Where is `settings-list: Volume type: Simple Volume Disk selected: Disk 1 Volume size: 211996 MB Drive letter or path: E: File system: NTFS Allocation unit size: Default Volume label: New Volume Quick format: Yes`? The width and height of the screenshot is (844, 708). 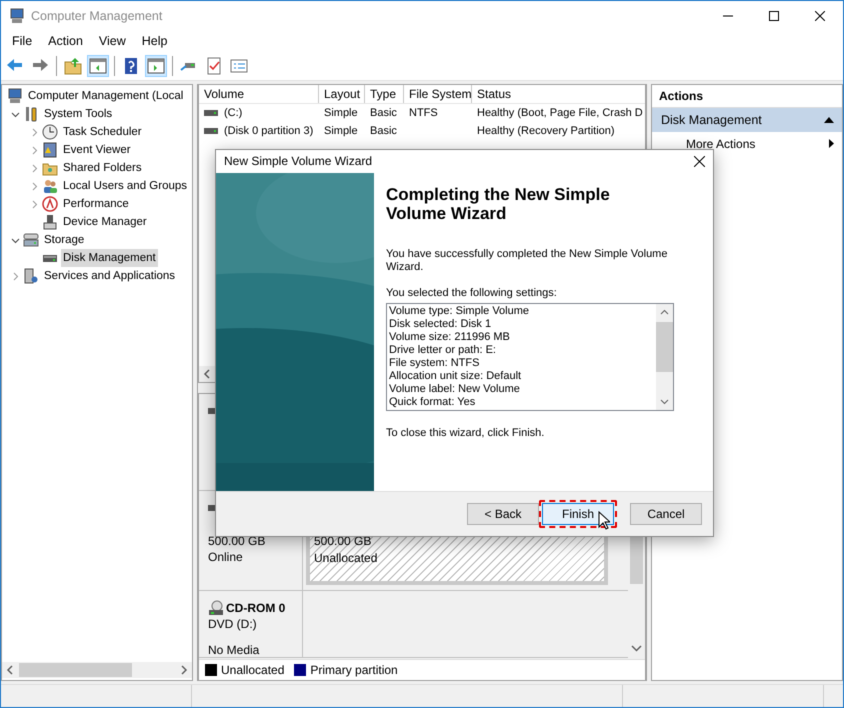
settings-list: Volume type: Simple Volume Disk selected: Disk 1 Volume size: 211996 MB Drive letter or path: E: File system: NTFS Allocation unit size: Default Volume label: New Volume Quick format: Yes is located at coordinates (530, 357).